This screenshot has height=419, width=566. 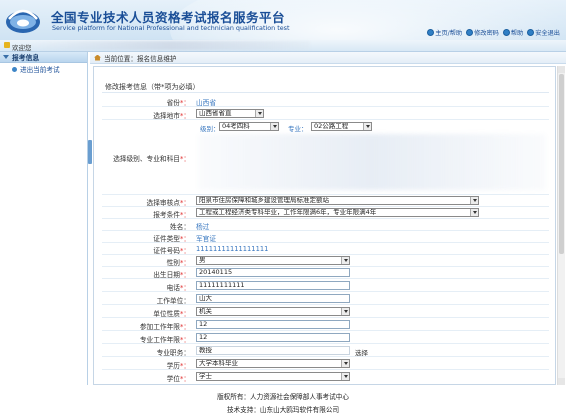 I want to click on level-label: 级别：, so click(x=210, y=129).